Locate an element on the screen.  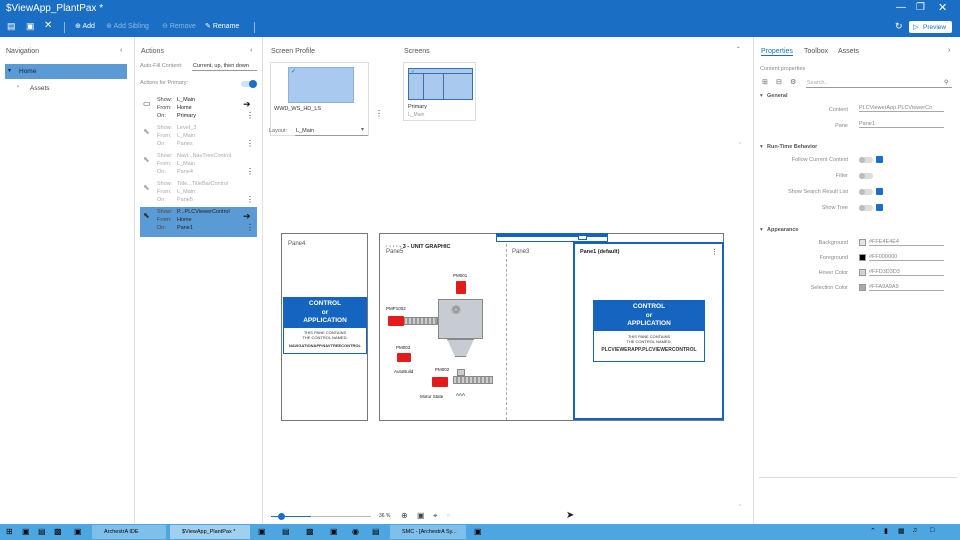
tab-toolbox: Toolbox is located at coordinates (816, 51).